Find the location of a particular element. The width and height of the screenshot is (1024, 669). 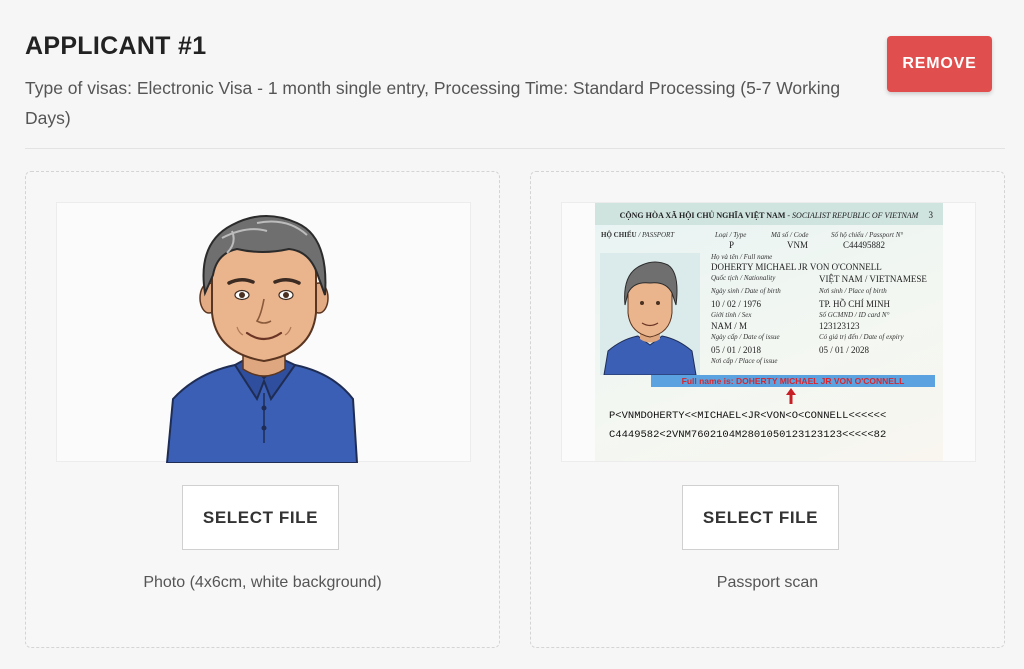

passport-dob-value: 10 / 02 / 1976 is located at coordinates (736, 304).